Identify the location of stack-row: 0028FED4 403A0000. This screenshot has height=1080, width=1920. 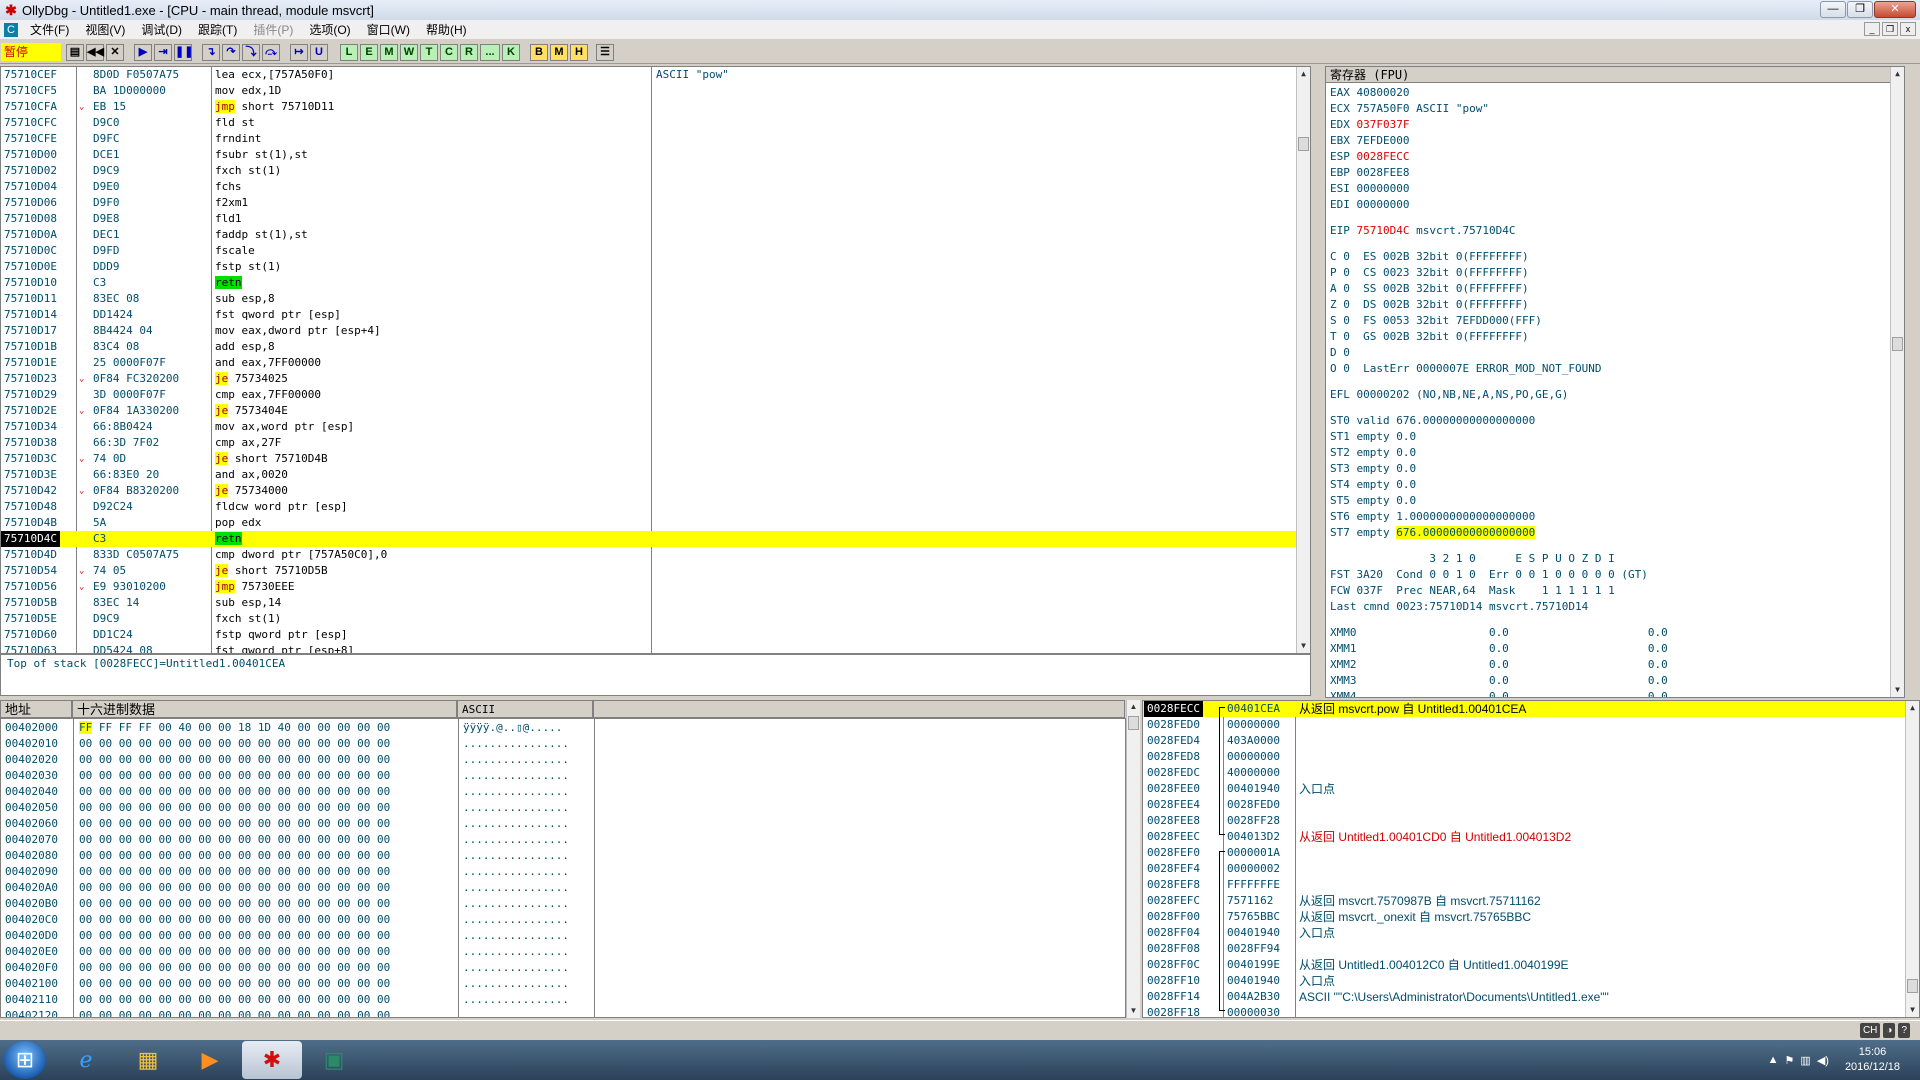
(1531, 741).